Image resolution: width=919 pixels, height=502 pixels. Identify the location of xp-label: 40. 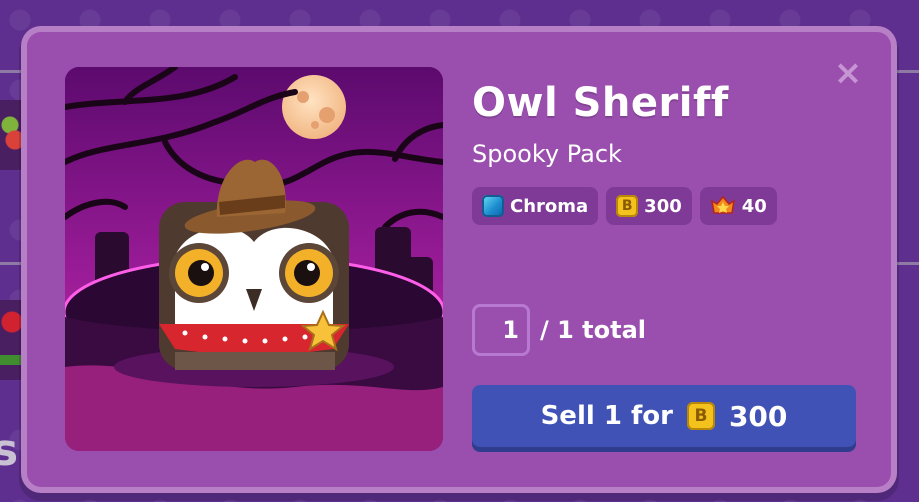
(754, 206).